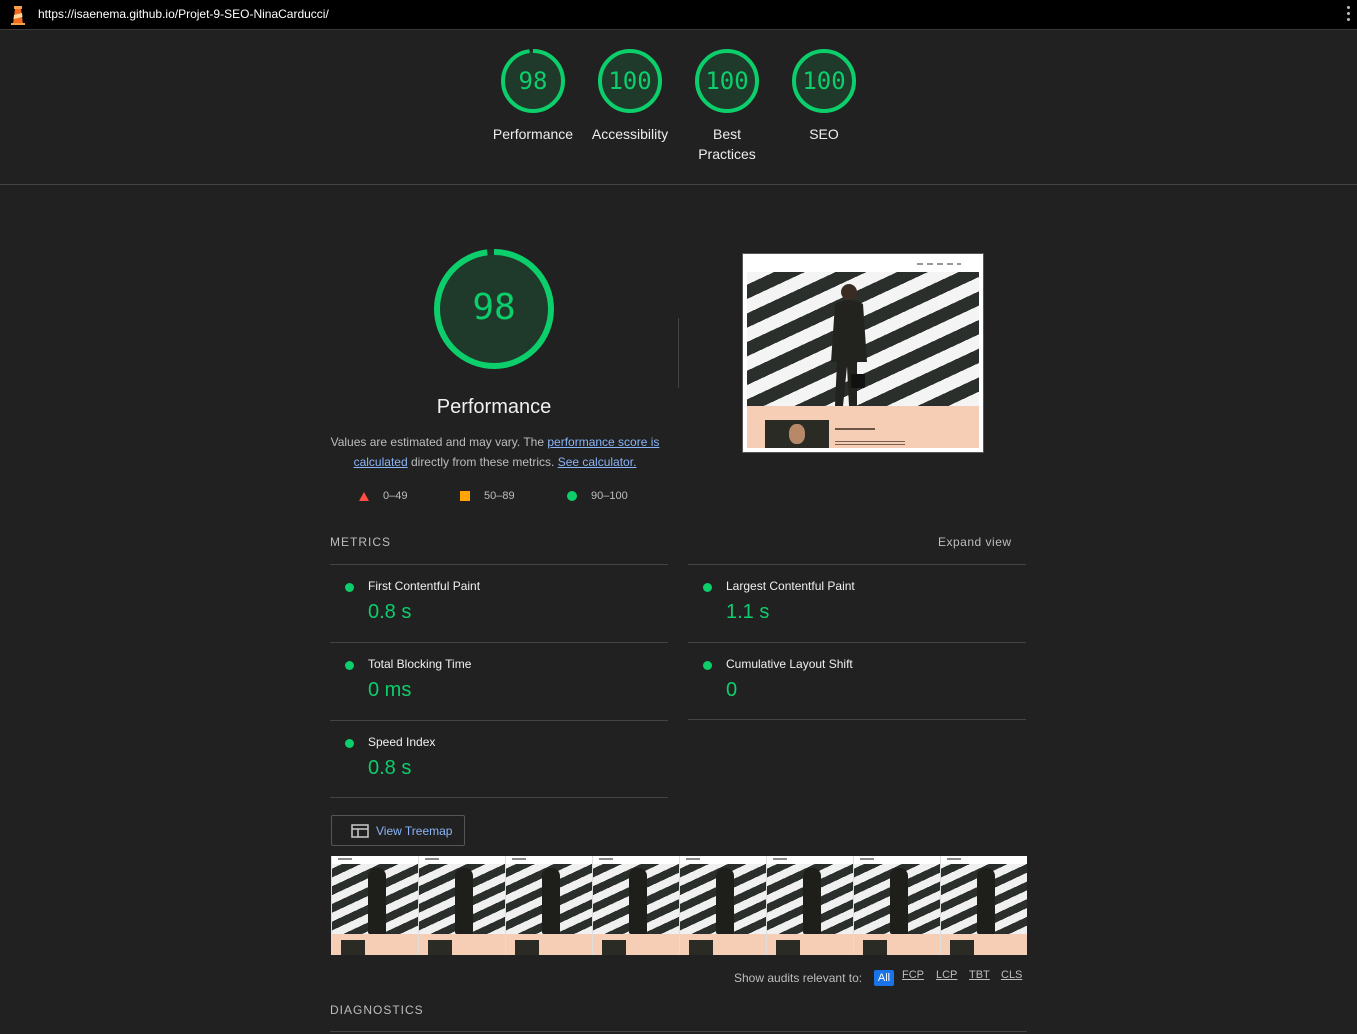 This screenshot has height=1034, width=1357. I want to click on gauge-performance: 98 Performance, so click(533, 96).